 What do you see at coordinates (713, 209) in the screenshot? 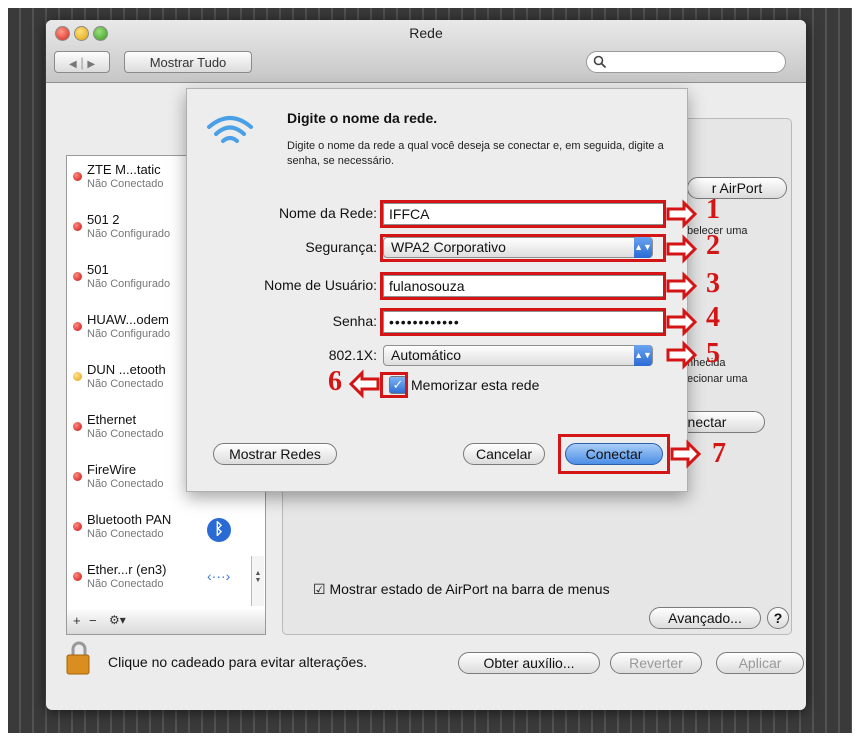
I see `annotation-number-1: 1` at bounding box center [713, 209].